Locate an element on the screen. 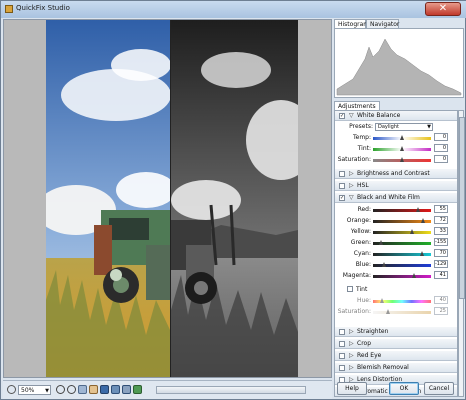 The height and width of the screenshot is (400, 466). help-button: Help is located at coordinates (352, 388).